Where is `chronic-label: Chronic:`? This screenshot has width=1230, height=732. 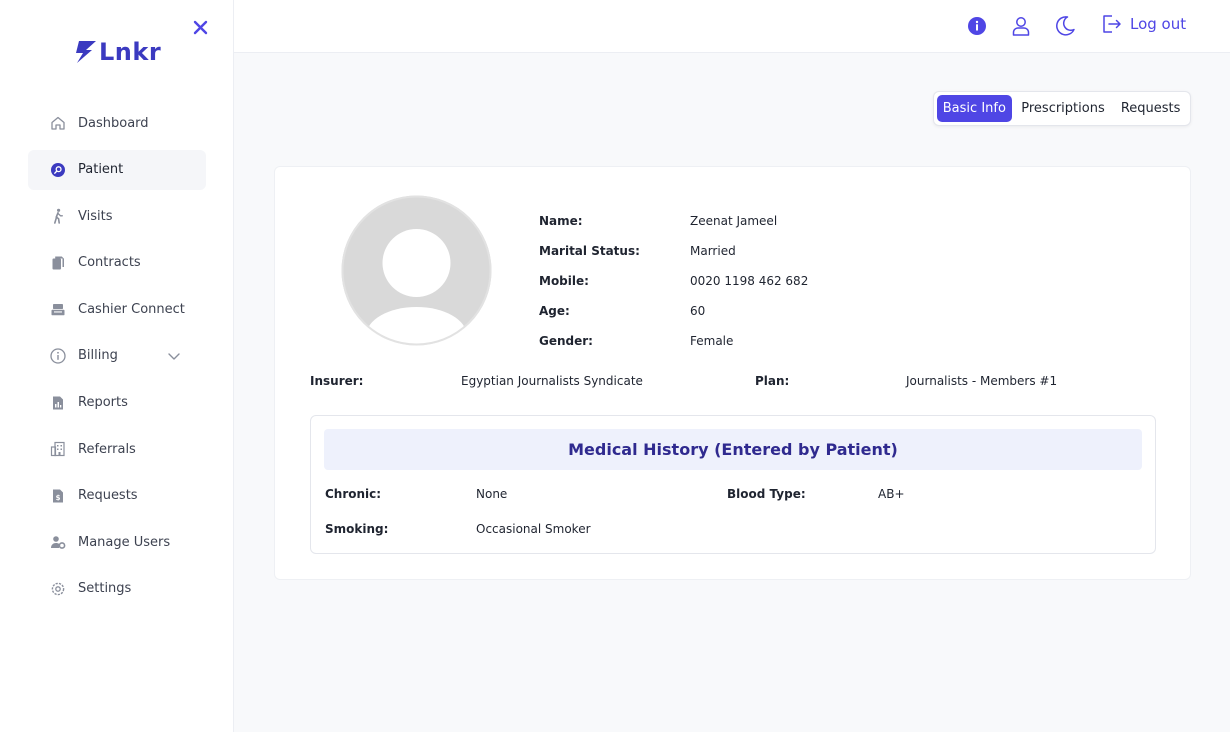
chronic-label: Chronic: is located at coordinates (353, 494).